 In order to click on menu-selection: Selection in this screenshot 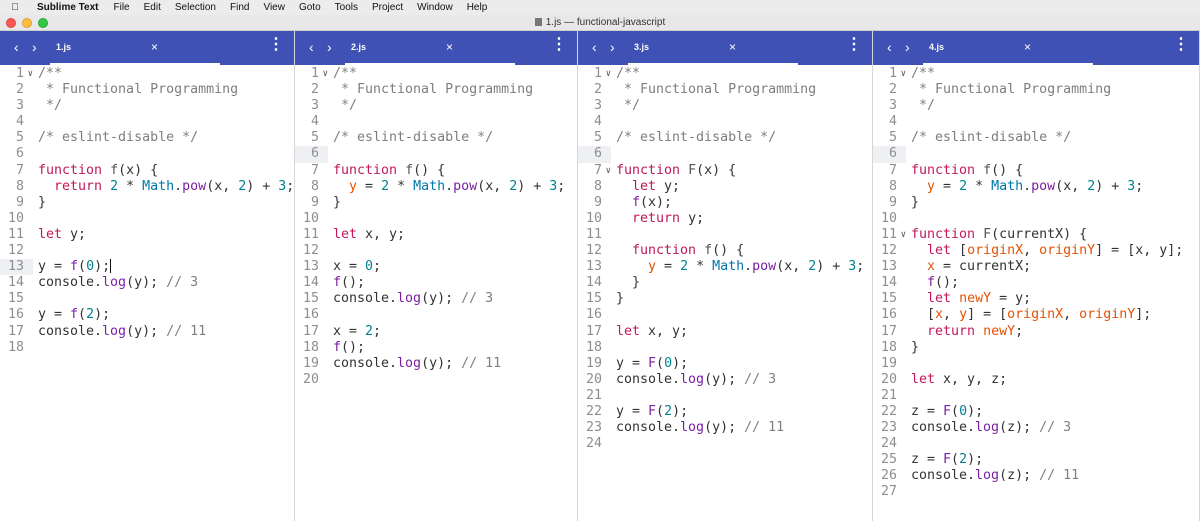, I will do `click(195, 7)`.